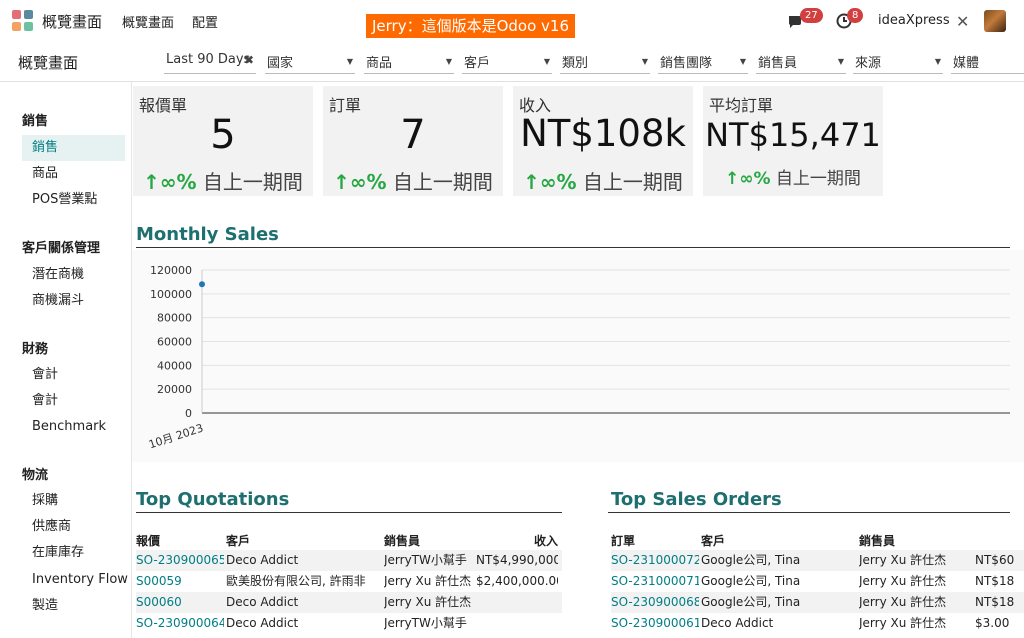 This screenshot has width=1024, height=638. What do you see at coordinates (148, 21) in the screenshot?
I see `menu-overview: 概覽畫面` at bounding box center [148, 21].